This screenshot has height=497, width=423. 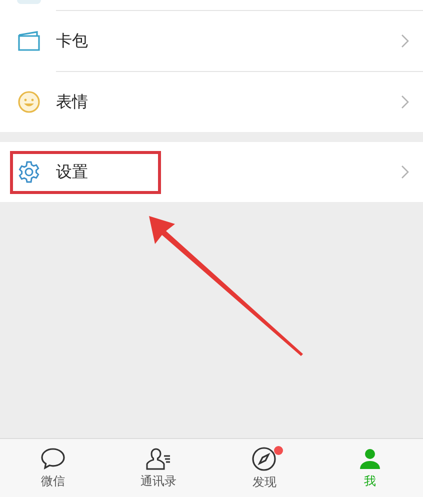 I want to click on settings-icon, so click(x=29, y=172).